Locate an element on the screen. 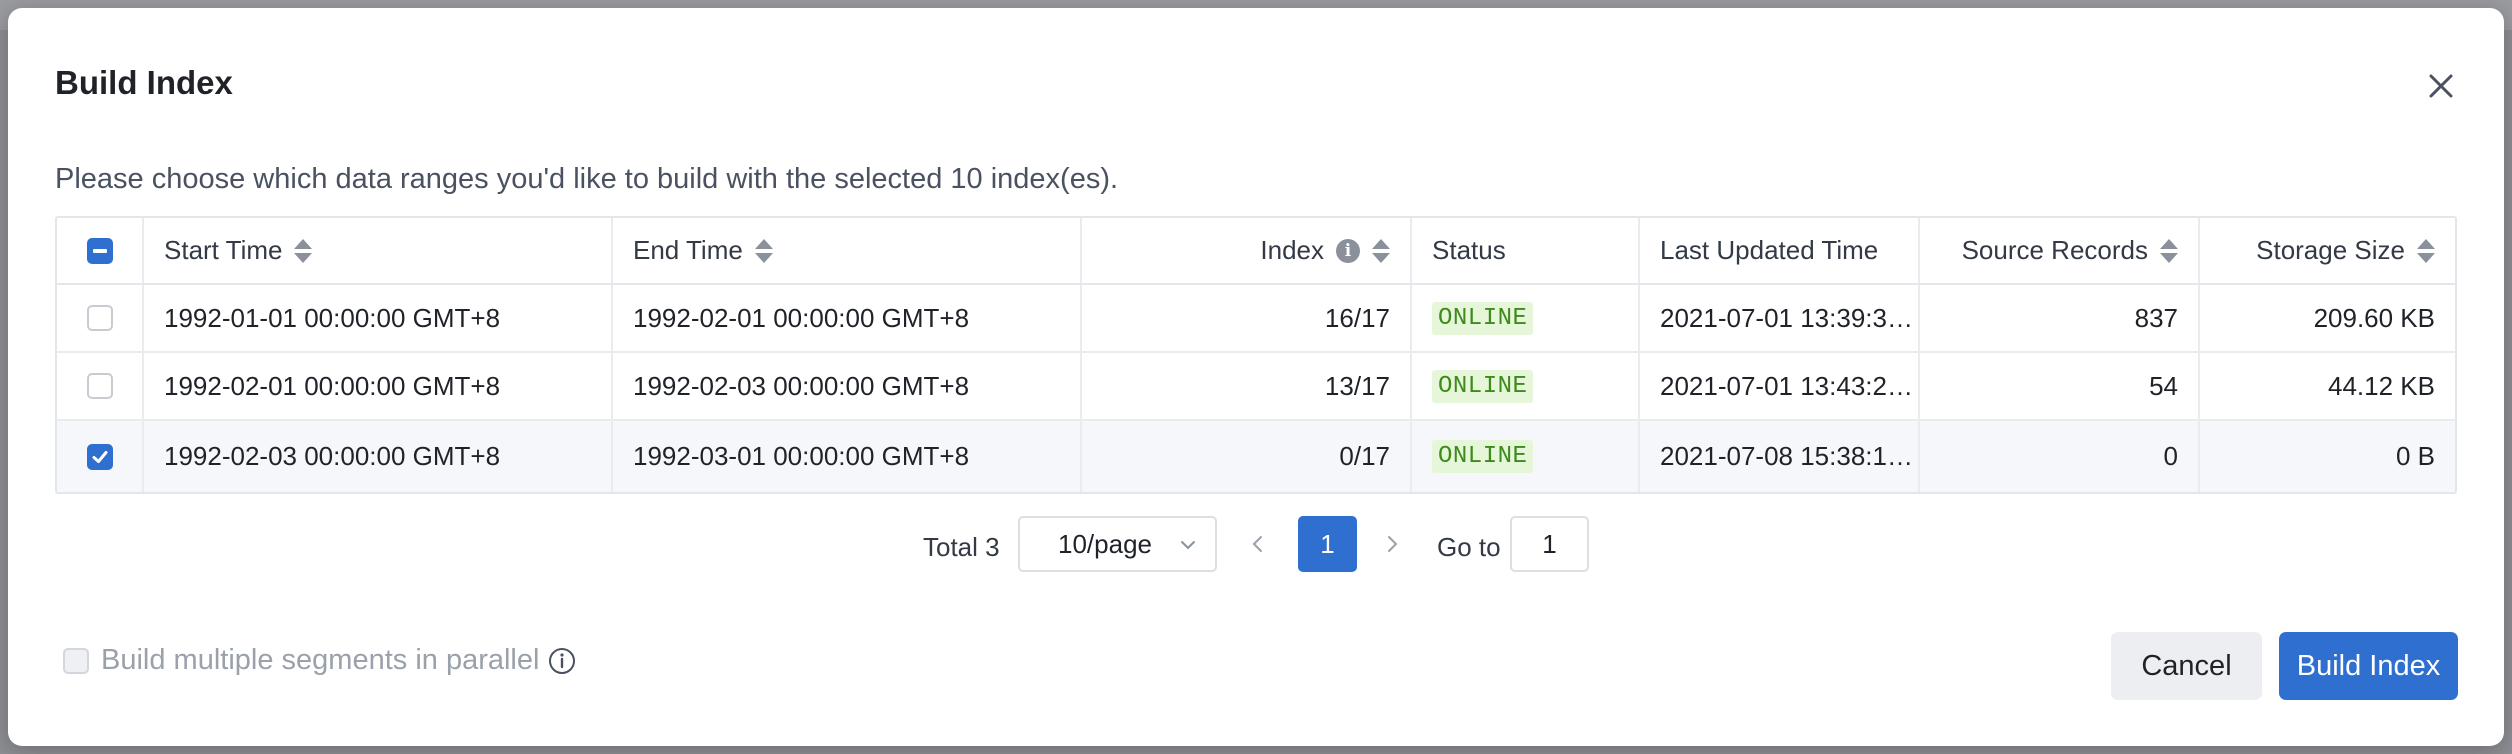 The image size is (2512, 754). info-outline-icon is located at coordinates (562, 661).